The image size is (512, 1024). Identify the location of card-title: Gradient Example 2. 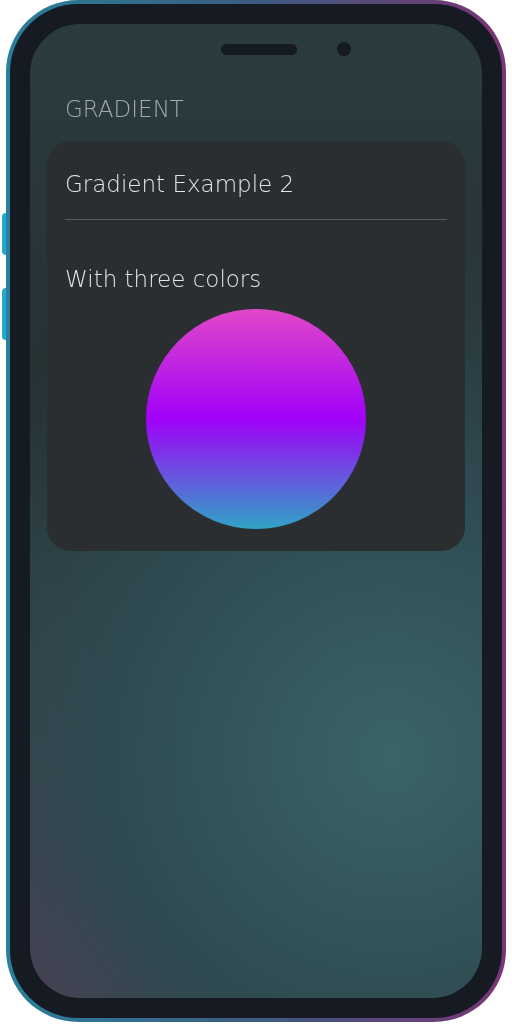
(180, 184).